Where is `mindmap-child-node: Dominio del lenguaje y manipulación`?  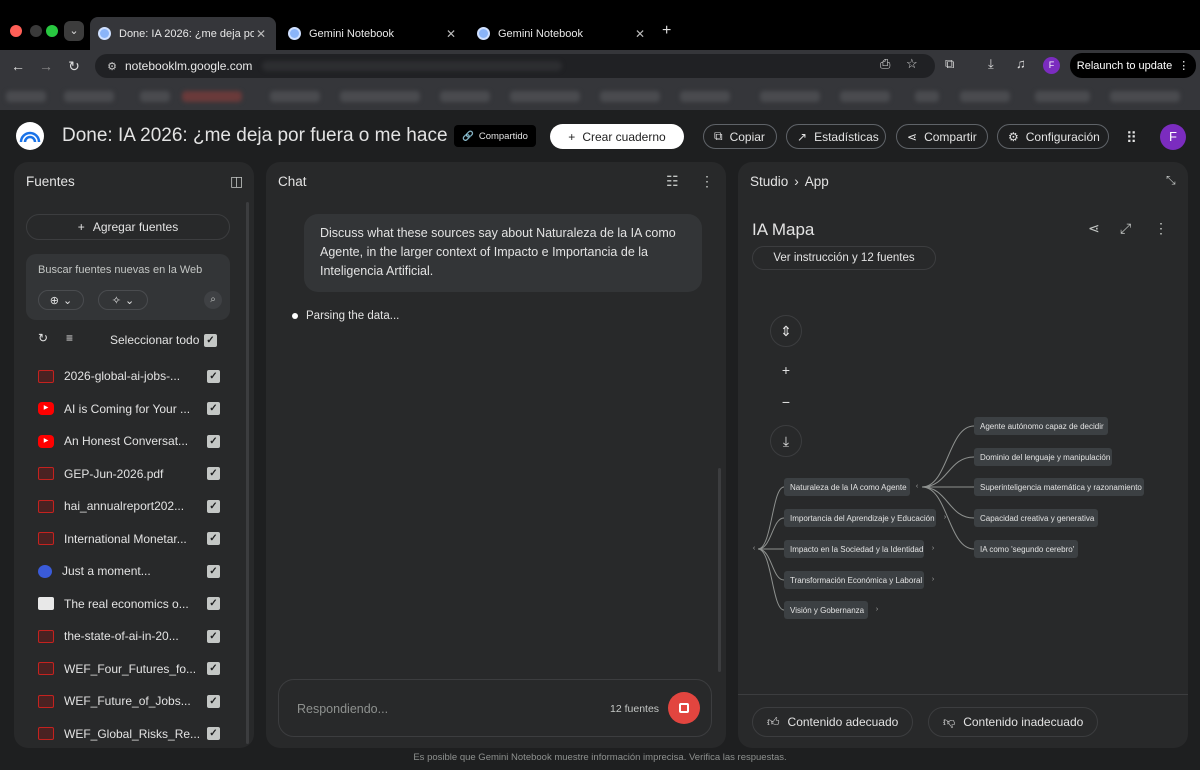
mindmap-child-node: Dominio del lenguaje y manipulación is located at coordinates (1043, 457).